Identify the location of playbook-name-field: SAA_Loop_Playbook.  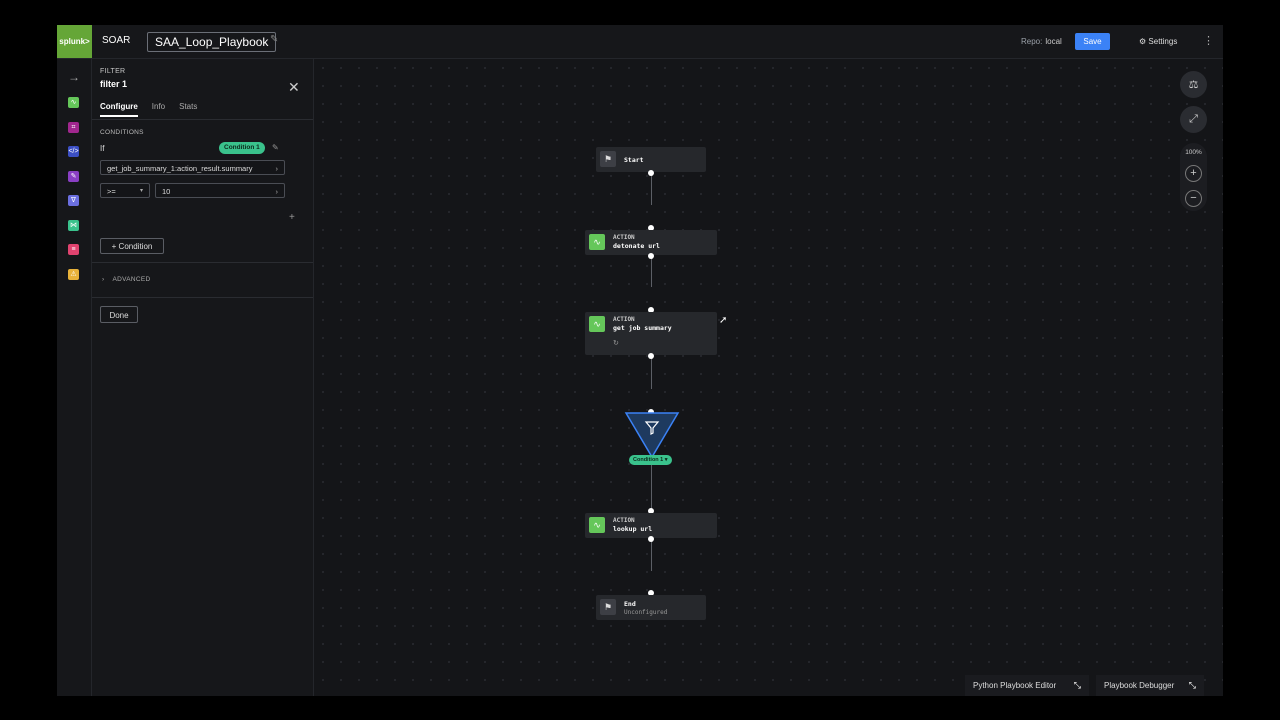
(212, 42).